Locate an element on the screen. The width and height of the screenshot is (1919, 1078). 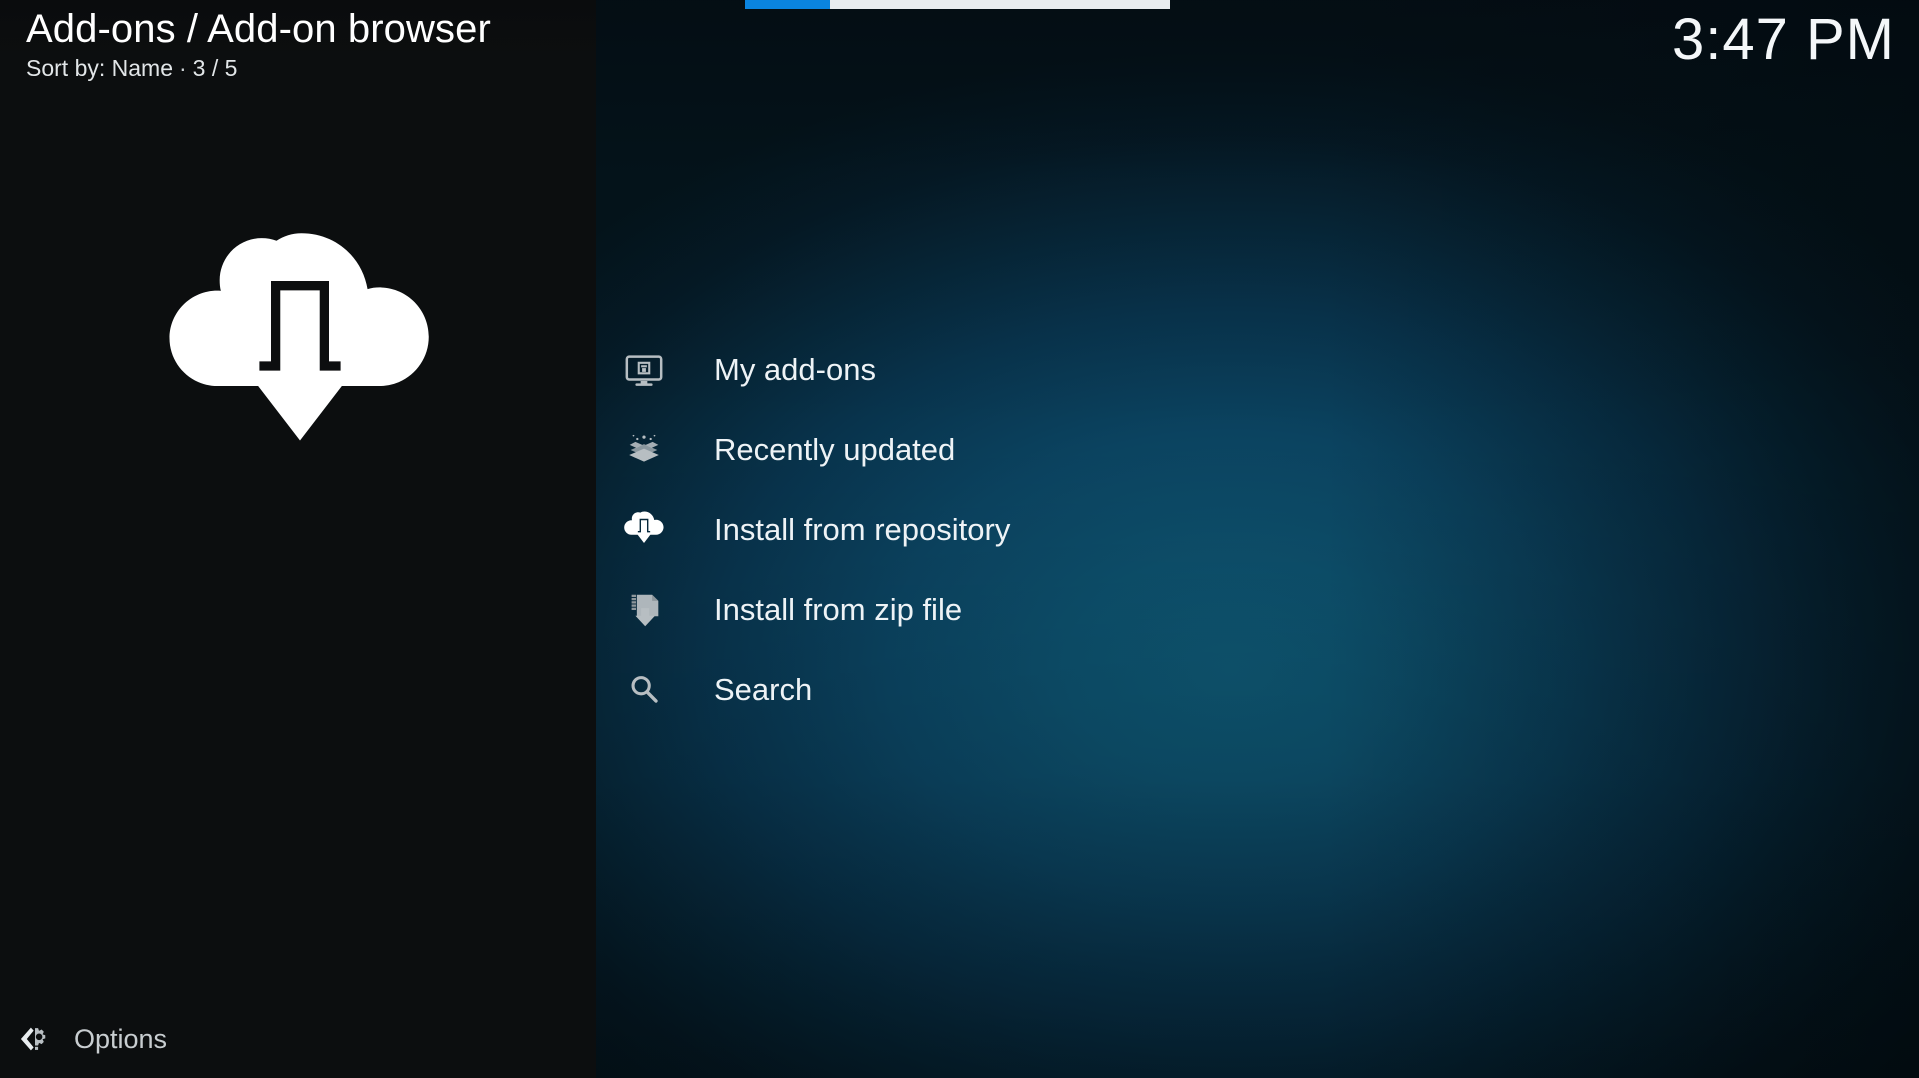
menu-item-search: Search is located at coordinates (970, 690).